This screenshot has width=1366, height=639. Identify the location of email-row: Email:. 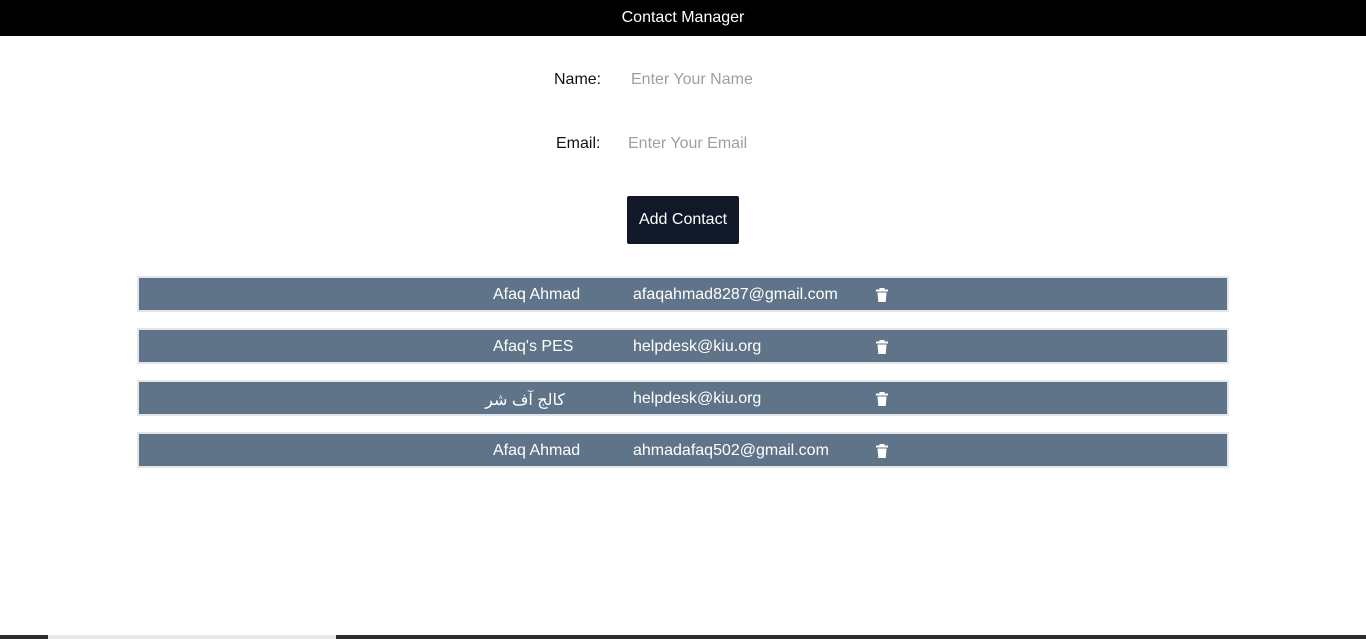
(692, 144).